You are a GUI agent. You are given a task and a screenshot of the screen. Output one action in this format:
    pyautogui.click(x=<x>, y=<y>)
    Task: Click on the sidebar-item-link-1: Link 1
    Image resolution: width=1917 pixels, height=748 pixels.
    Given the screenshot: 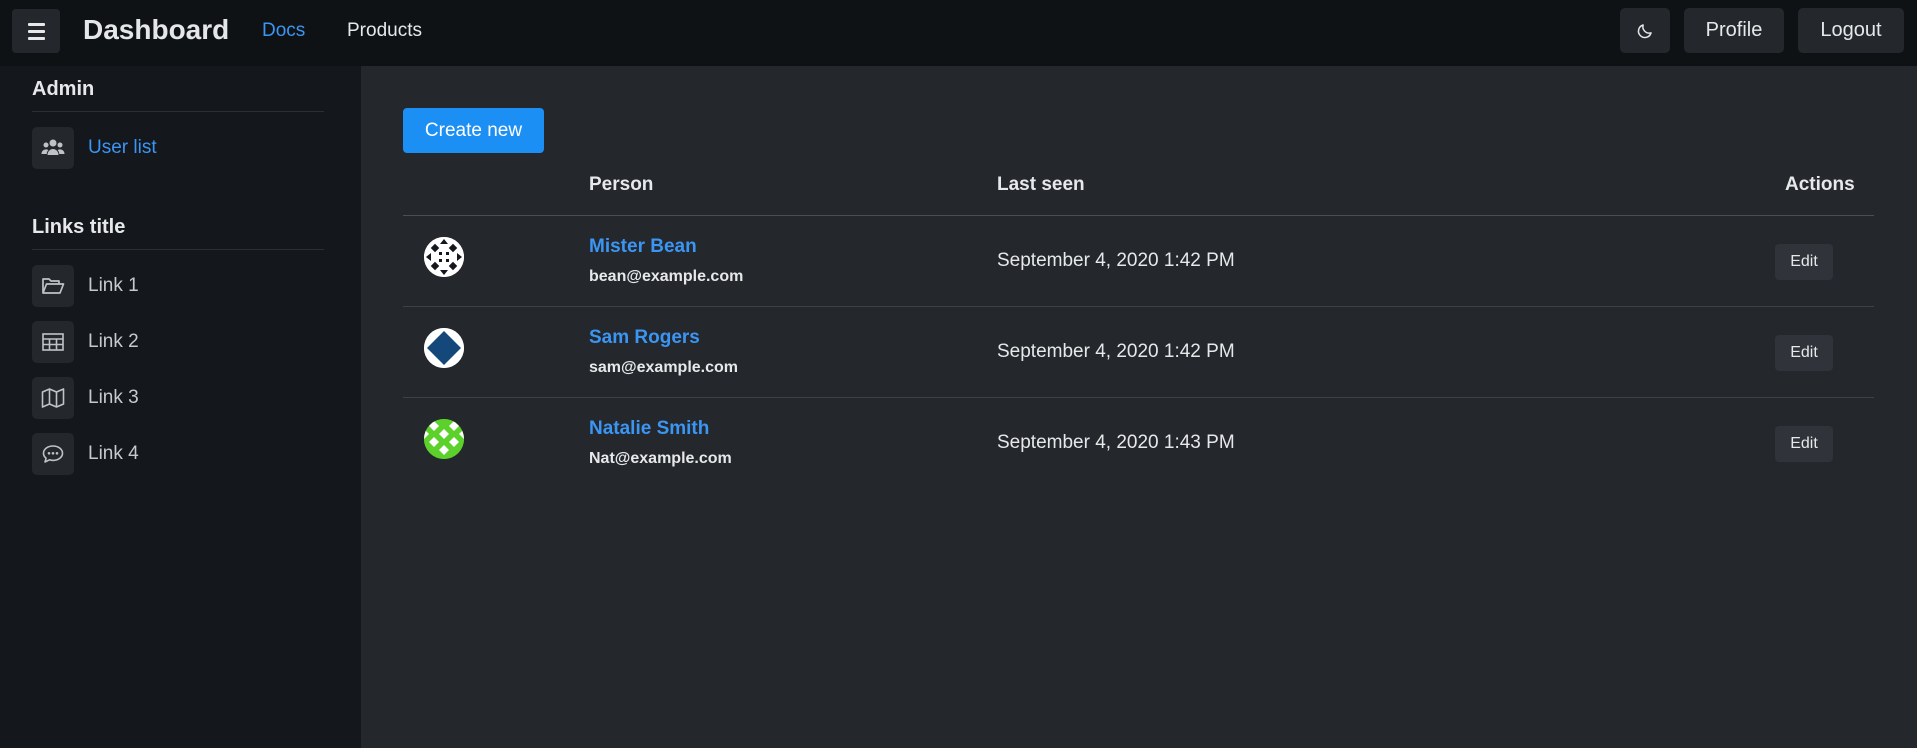 What is the action you would take?
    pyautogui.click(x=85, y=286)
    